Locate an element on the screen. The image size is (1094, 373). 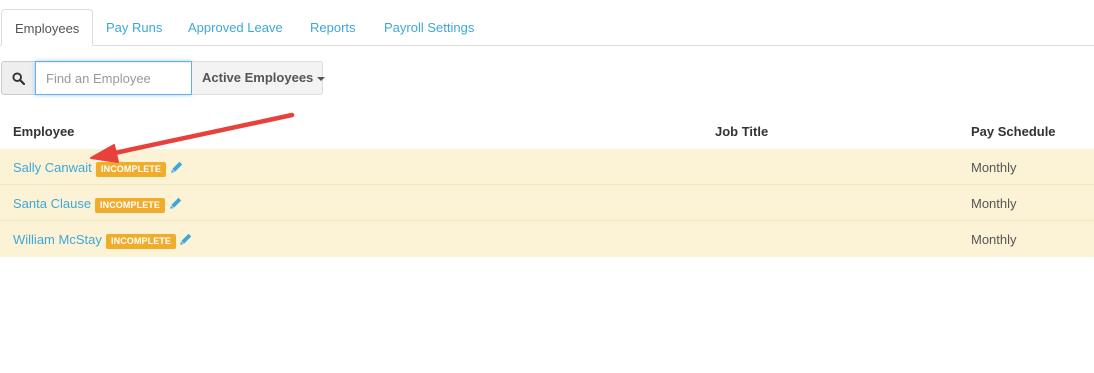
column-header-employee: Employee is located at coordinates (44, 131).